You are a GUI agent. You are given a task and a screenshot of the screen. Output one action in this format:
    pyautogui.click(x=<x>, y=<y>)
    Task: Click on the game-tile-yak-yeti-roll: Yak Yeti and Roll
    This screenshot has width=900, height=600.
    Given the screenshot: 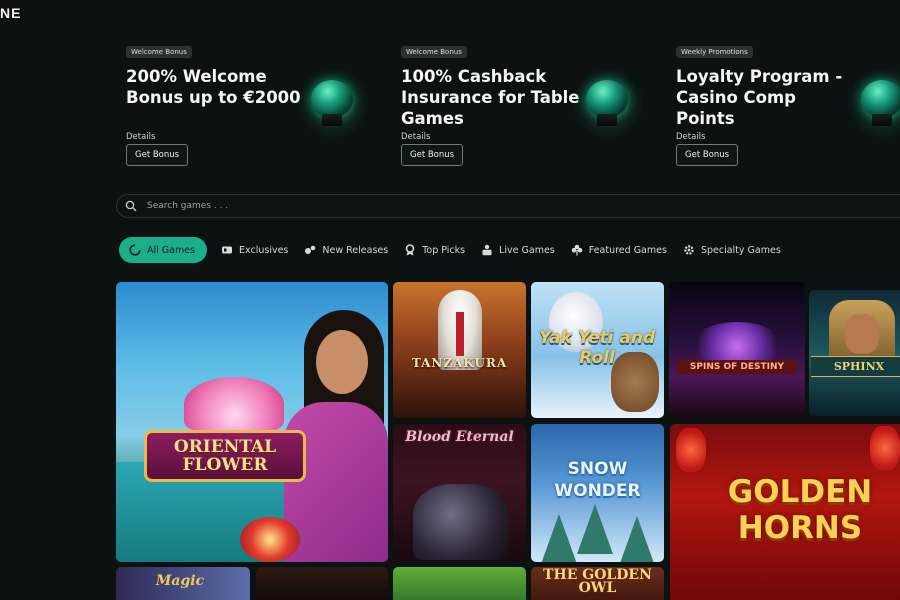 What is the action you would take?
    pyautogui.click(x=597, y=350)
    